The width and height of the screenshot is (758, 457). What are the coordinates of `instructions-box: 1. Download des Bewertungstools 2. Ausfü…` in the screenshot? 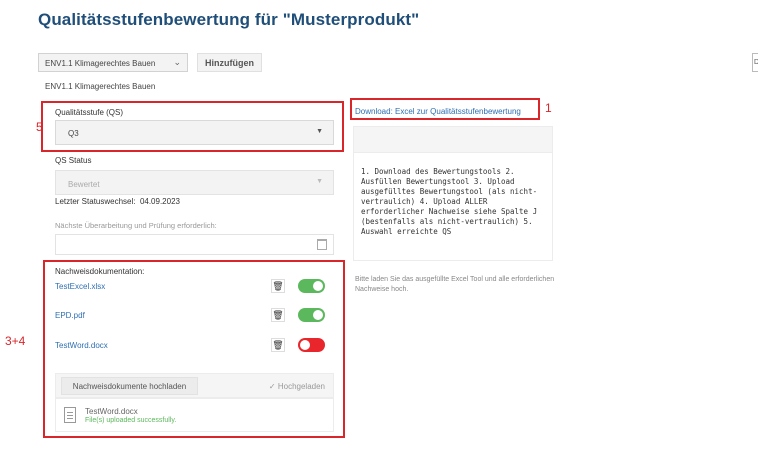 It's located at (453, 193).